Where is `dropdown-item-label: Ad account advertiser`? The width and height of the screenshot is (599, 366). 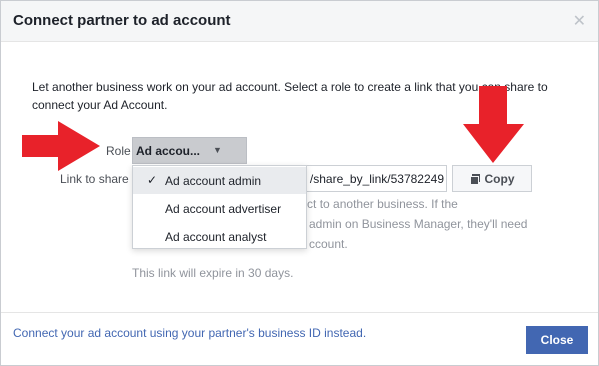 dropdown-item-label: Ad account advertiser is located at coordinates (223, 209).